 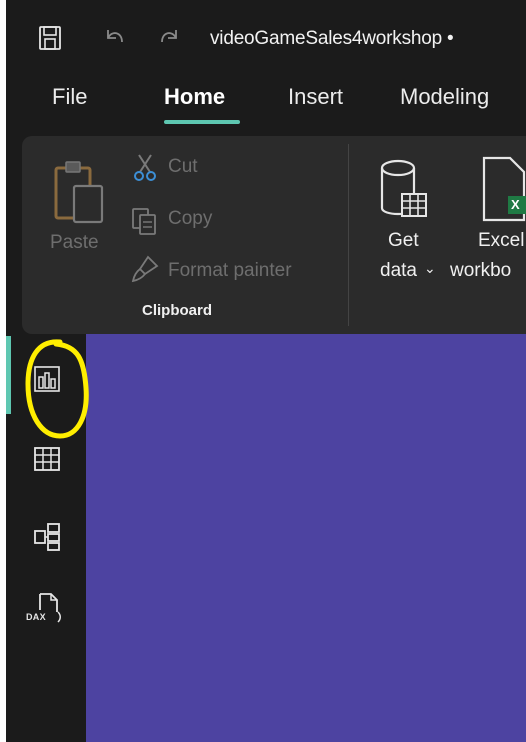 I want to click on active-tab-indicator, so click(x=202, y=122).